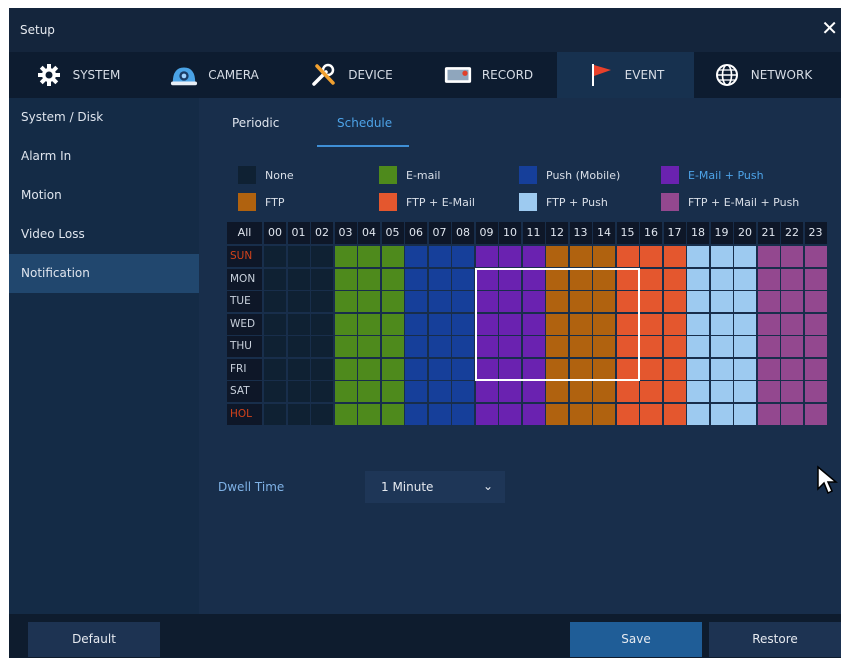  What do you see at coordinates (255, 123) in the screenshot?
I see `subtab-periodic: Periodic` at bounding box center [255, 123].